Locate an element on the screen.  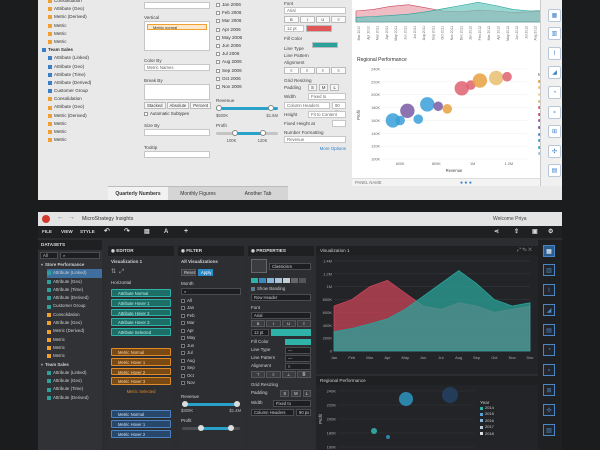
dataset-item: Attribute (Derived) is located at coordinates (74, 298).